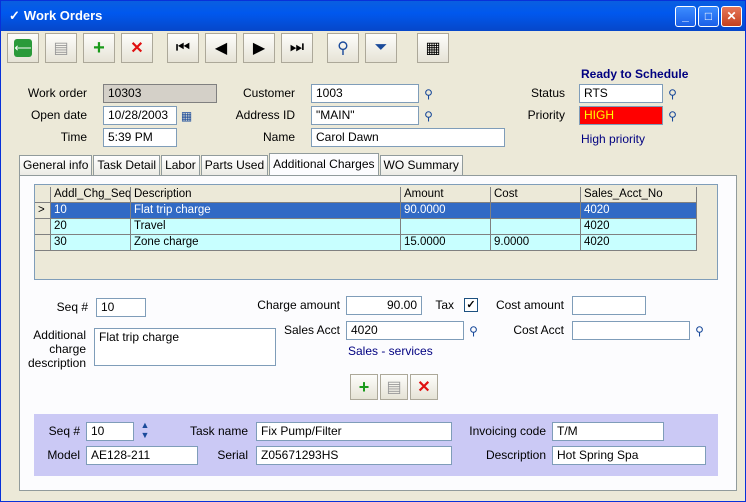 This screenshot has height=502, width=746. Describe the element at coordinates (121, 307) in the screenshot. I see `seq-field: 10` at that location.